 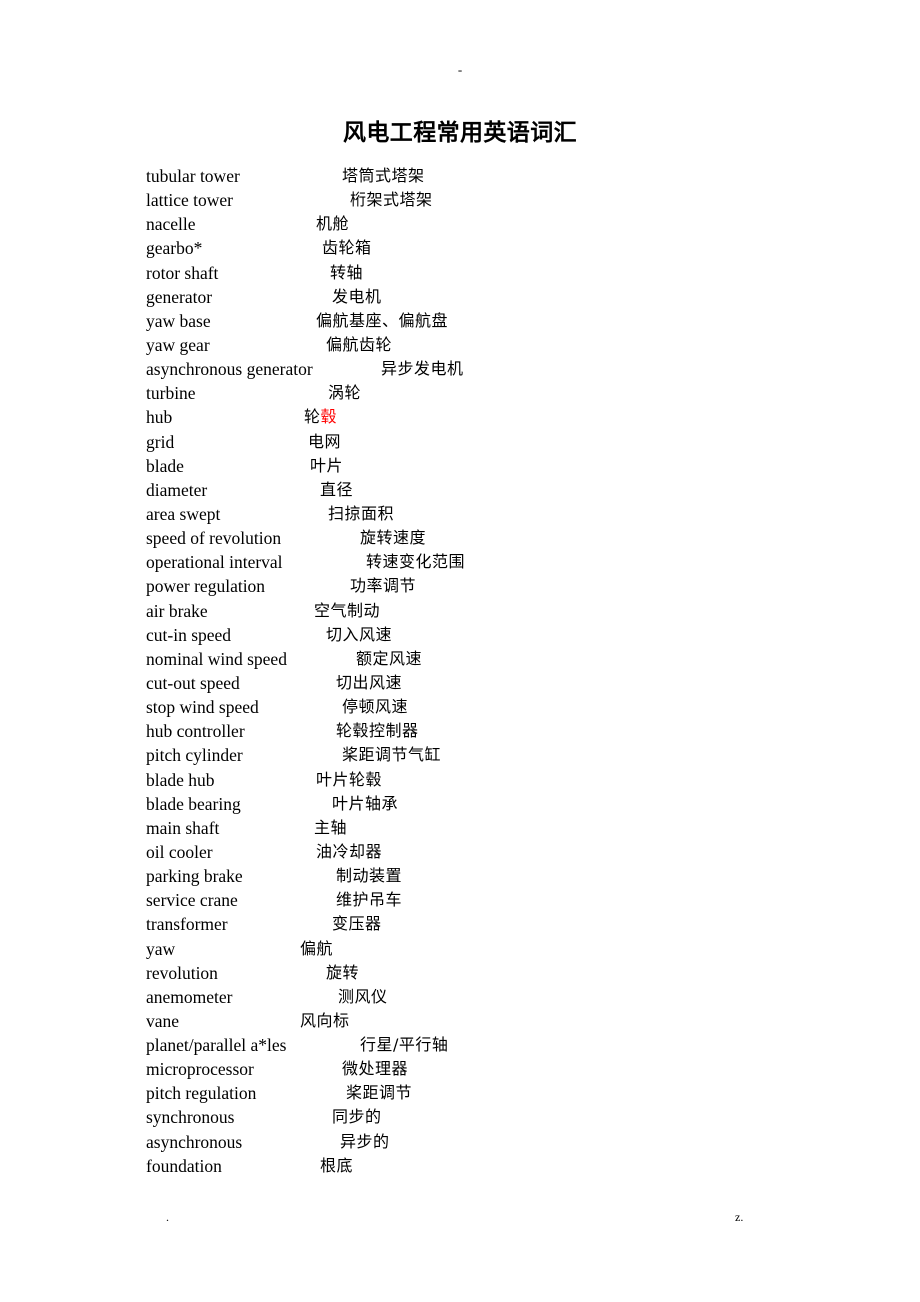 I want to click on glossary-row: pitch regulation 桨距调节, so click(x=496, y=1093).